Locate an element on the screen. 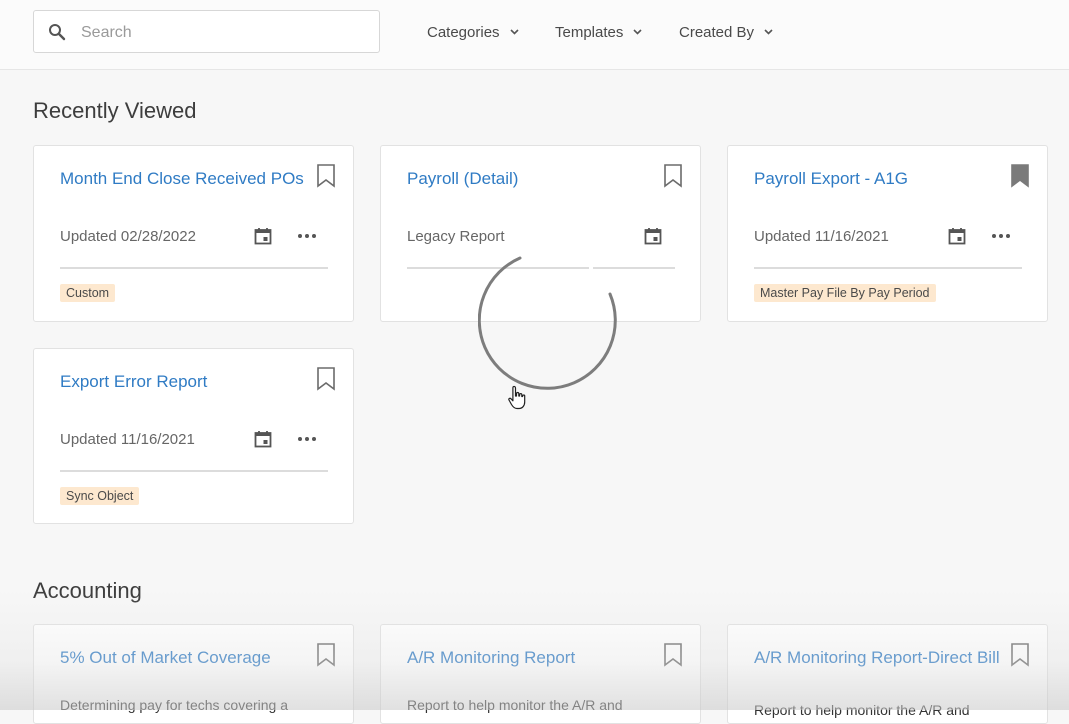  categories-filter-label: Categories is located at coordinates (463, 32).